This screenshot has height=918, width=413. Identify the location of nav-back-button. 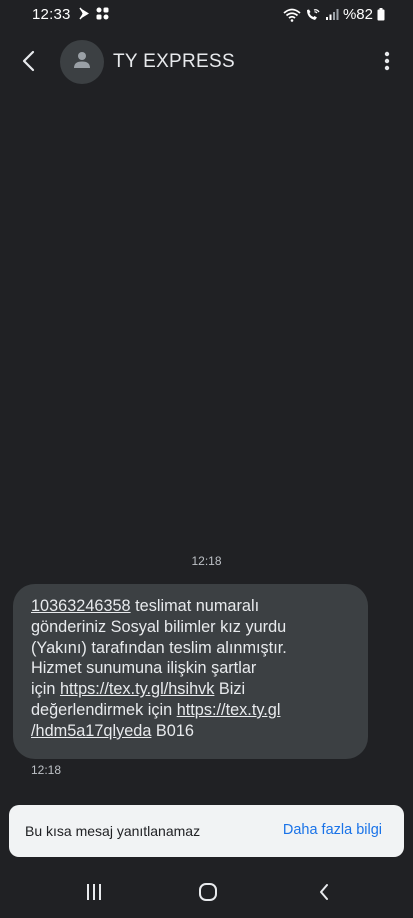
(324, 894).